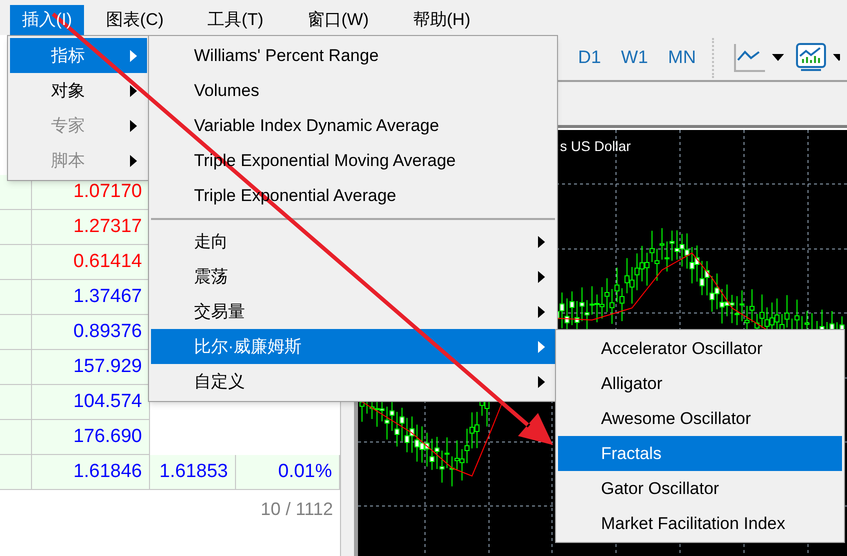 This screenshot has height=556, width=847. What do you see at coordinates (91, 437) in the screenshot?
I see `table-cell: 176.690` at bounding box center [91, 437].